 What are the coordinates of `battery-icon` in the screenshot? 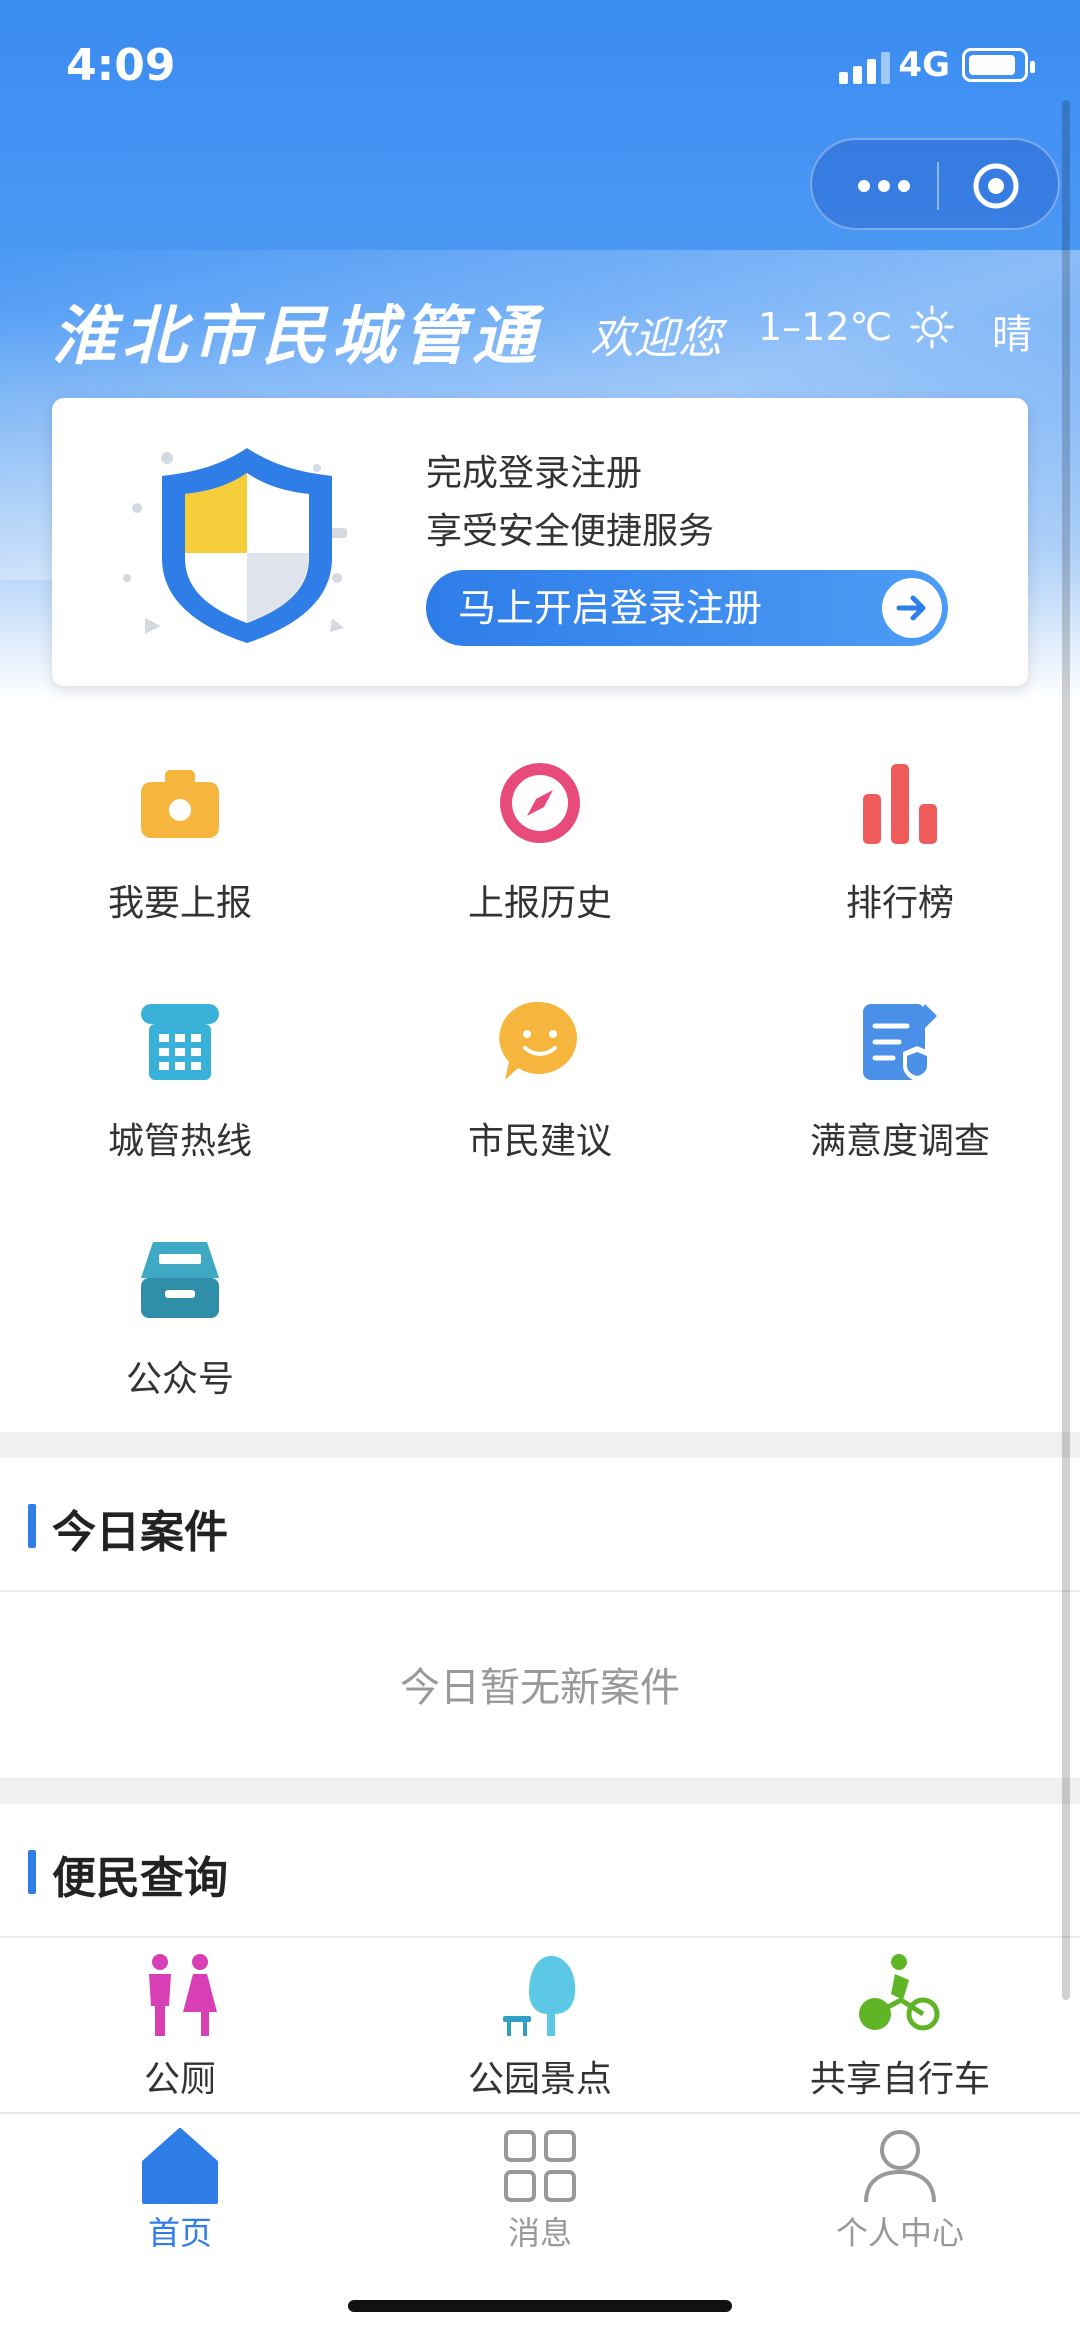 It's located at (998, 65).